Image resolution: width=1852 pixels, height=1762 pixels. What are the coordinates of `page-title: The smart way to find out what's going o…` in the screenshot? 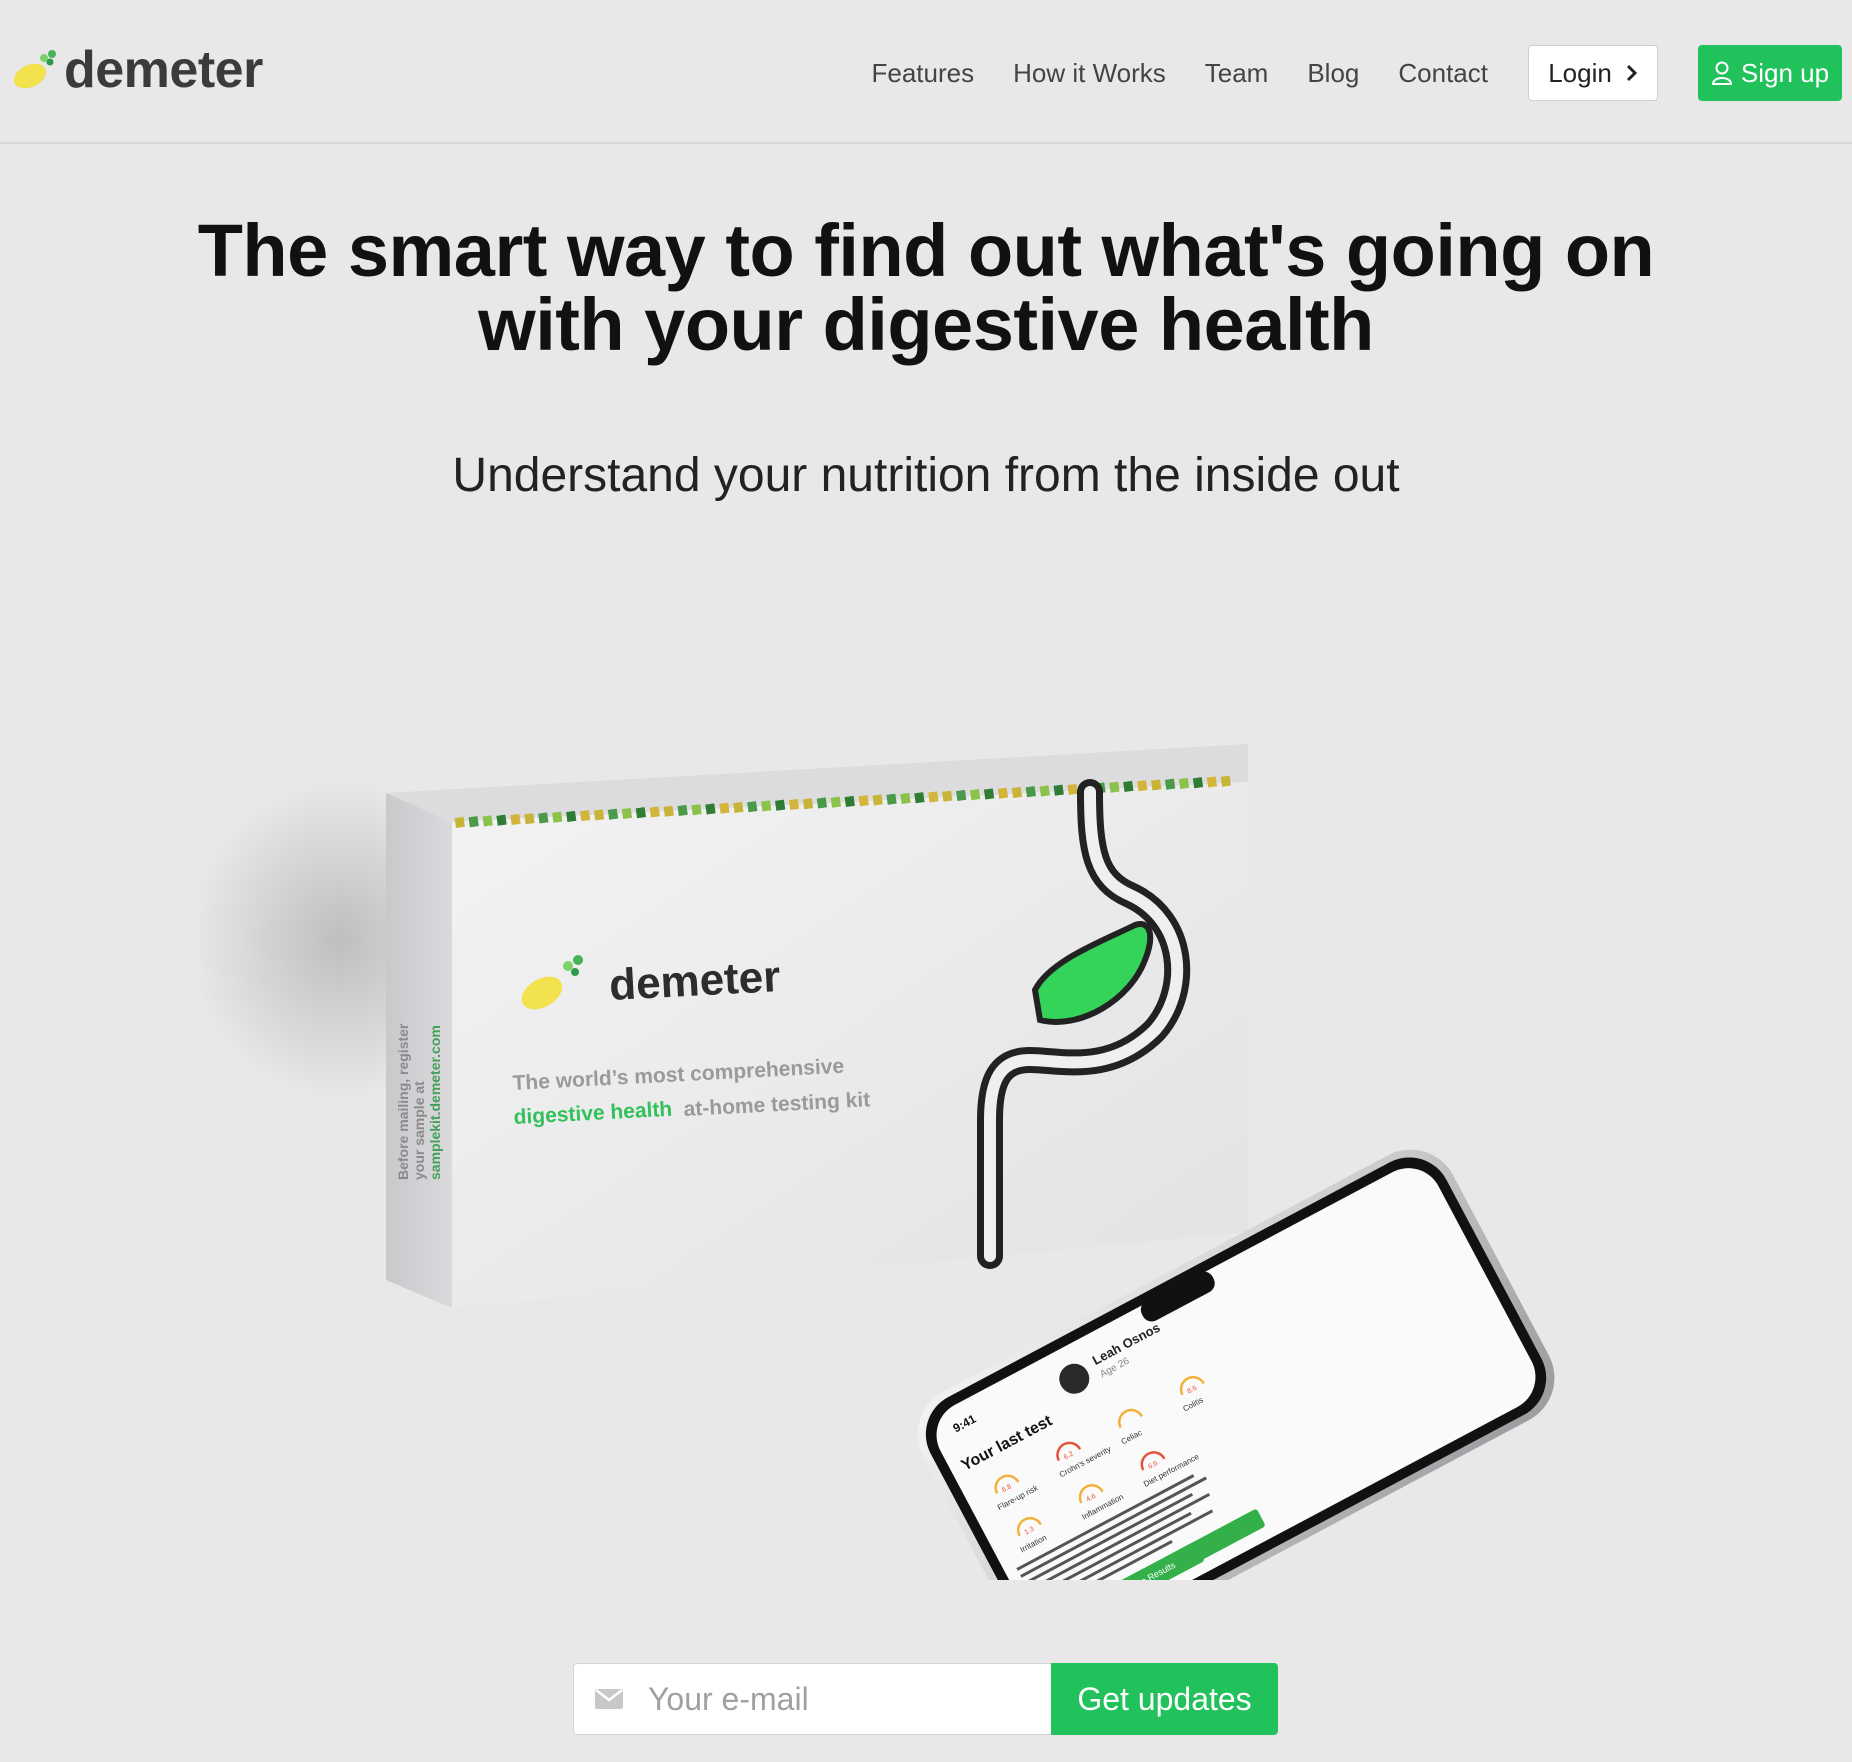 It's located at (926, 288).